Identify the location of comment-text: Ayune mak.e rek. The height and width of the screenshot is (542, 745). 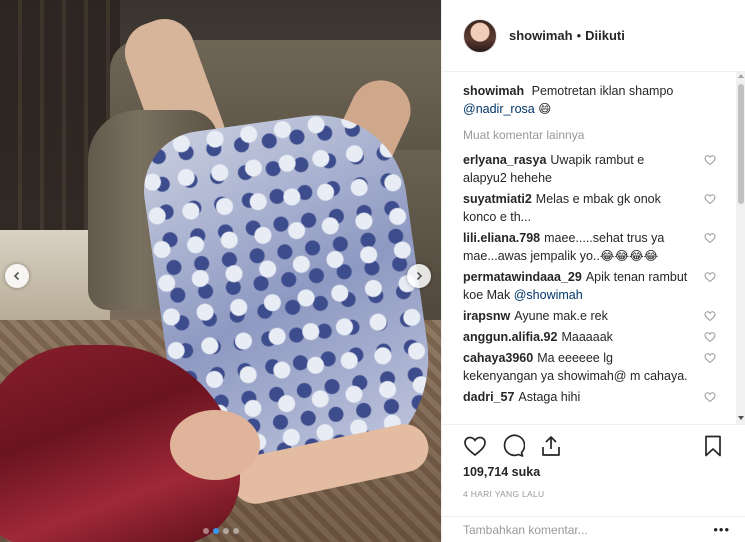
(561, 316).